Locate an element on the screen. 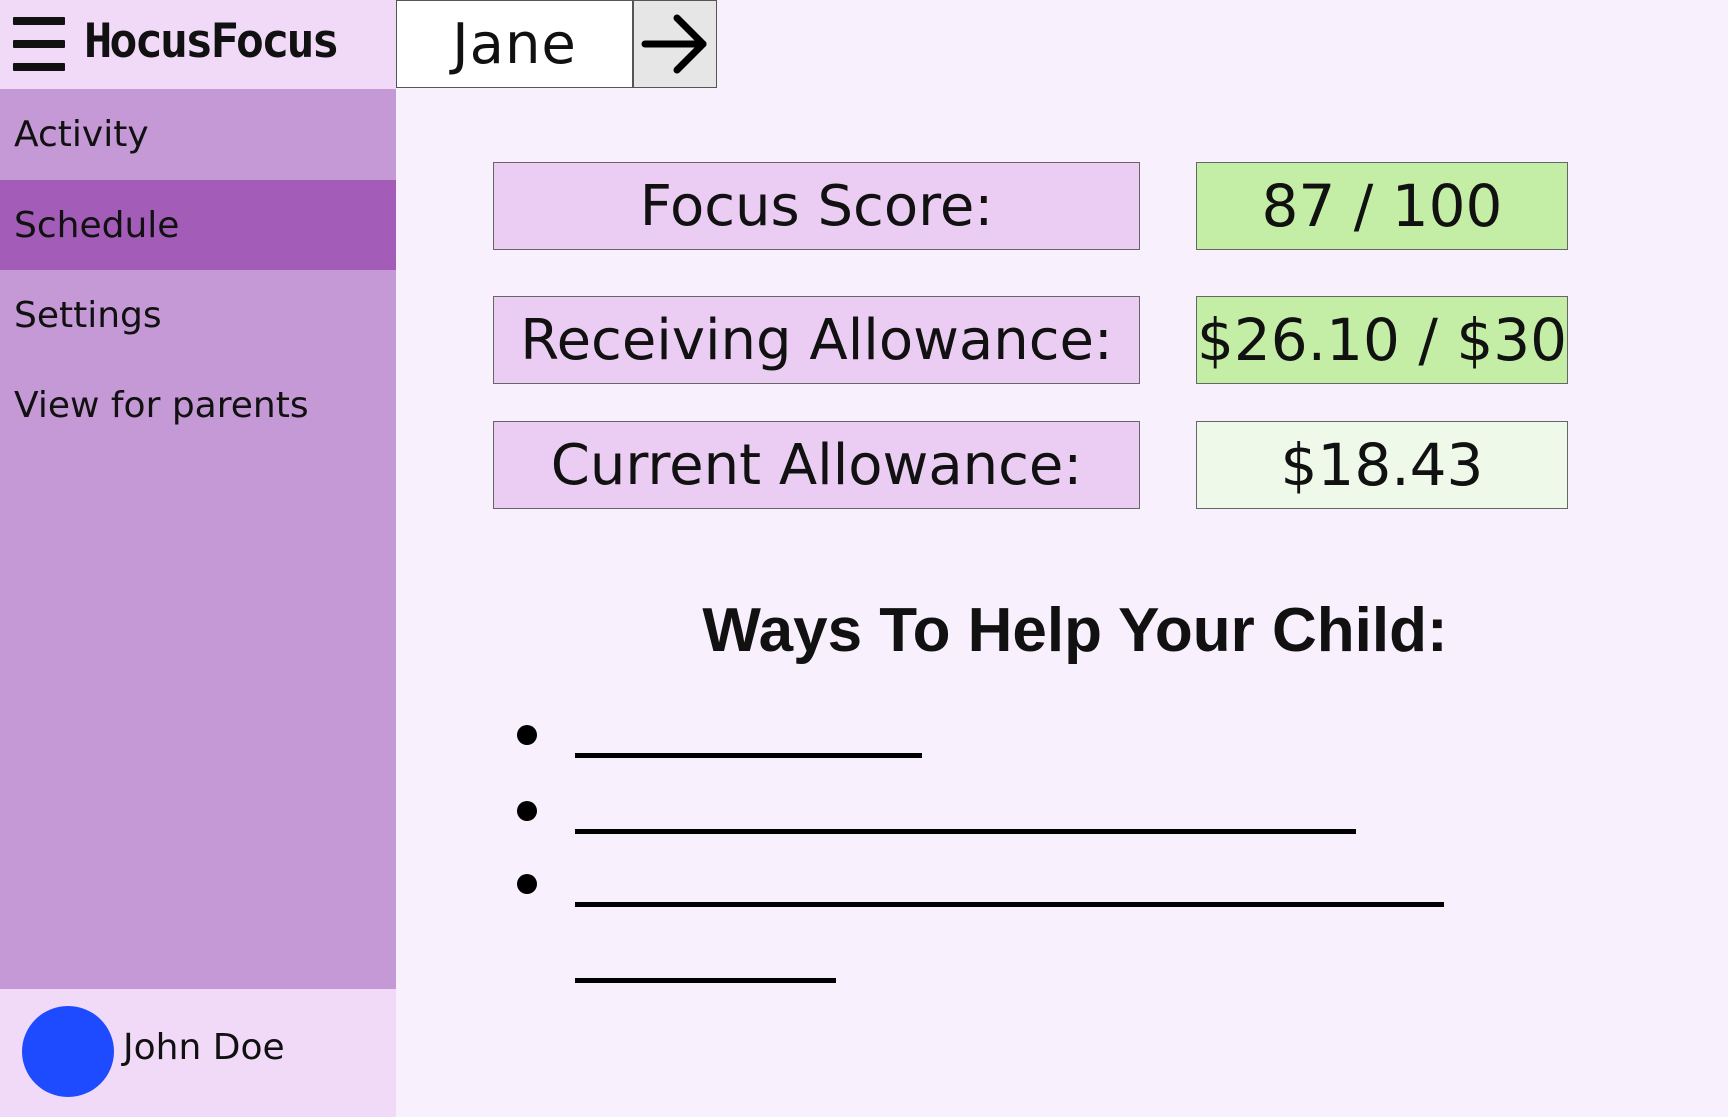 The height and width of the screenshot is (1117, 1728). current-allowance-value: $18.43 is located at coordinates (1382, 465).